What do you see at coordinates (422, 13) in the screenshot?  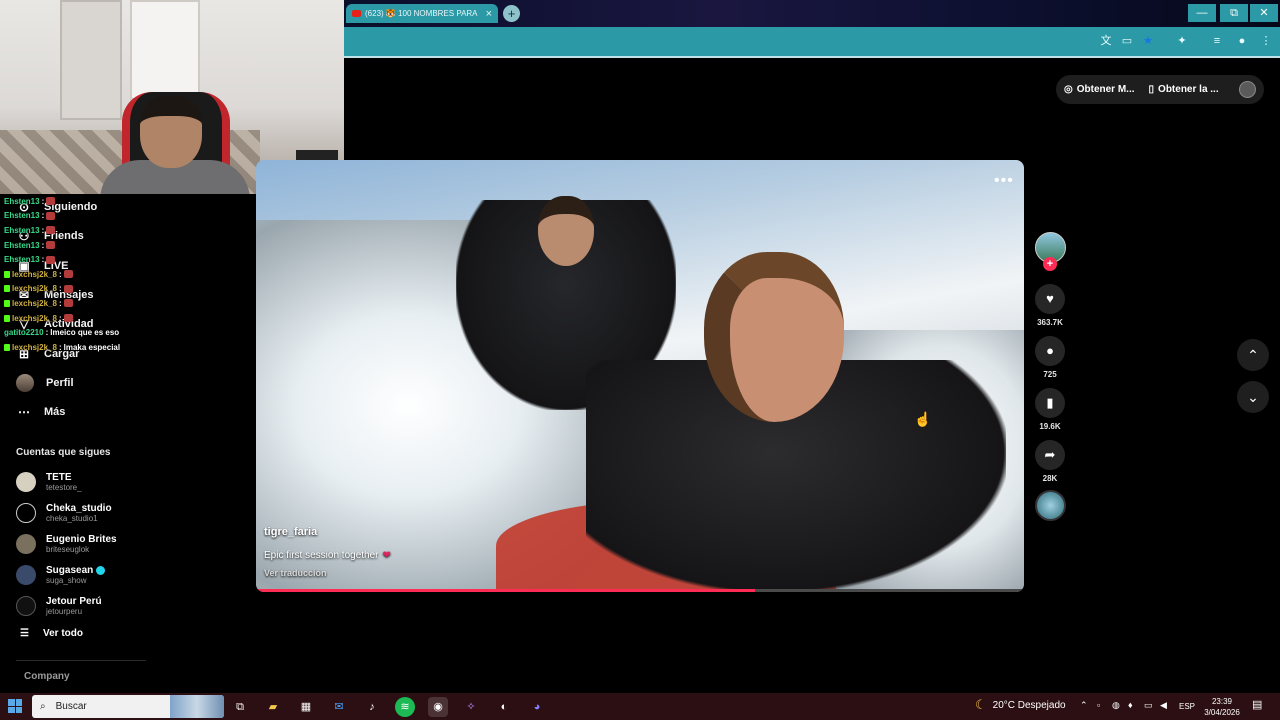 I see `browser-tab: (623) 🐯 100 NOMBRES PARA ×` at bounding box center [422, 13].